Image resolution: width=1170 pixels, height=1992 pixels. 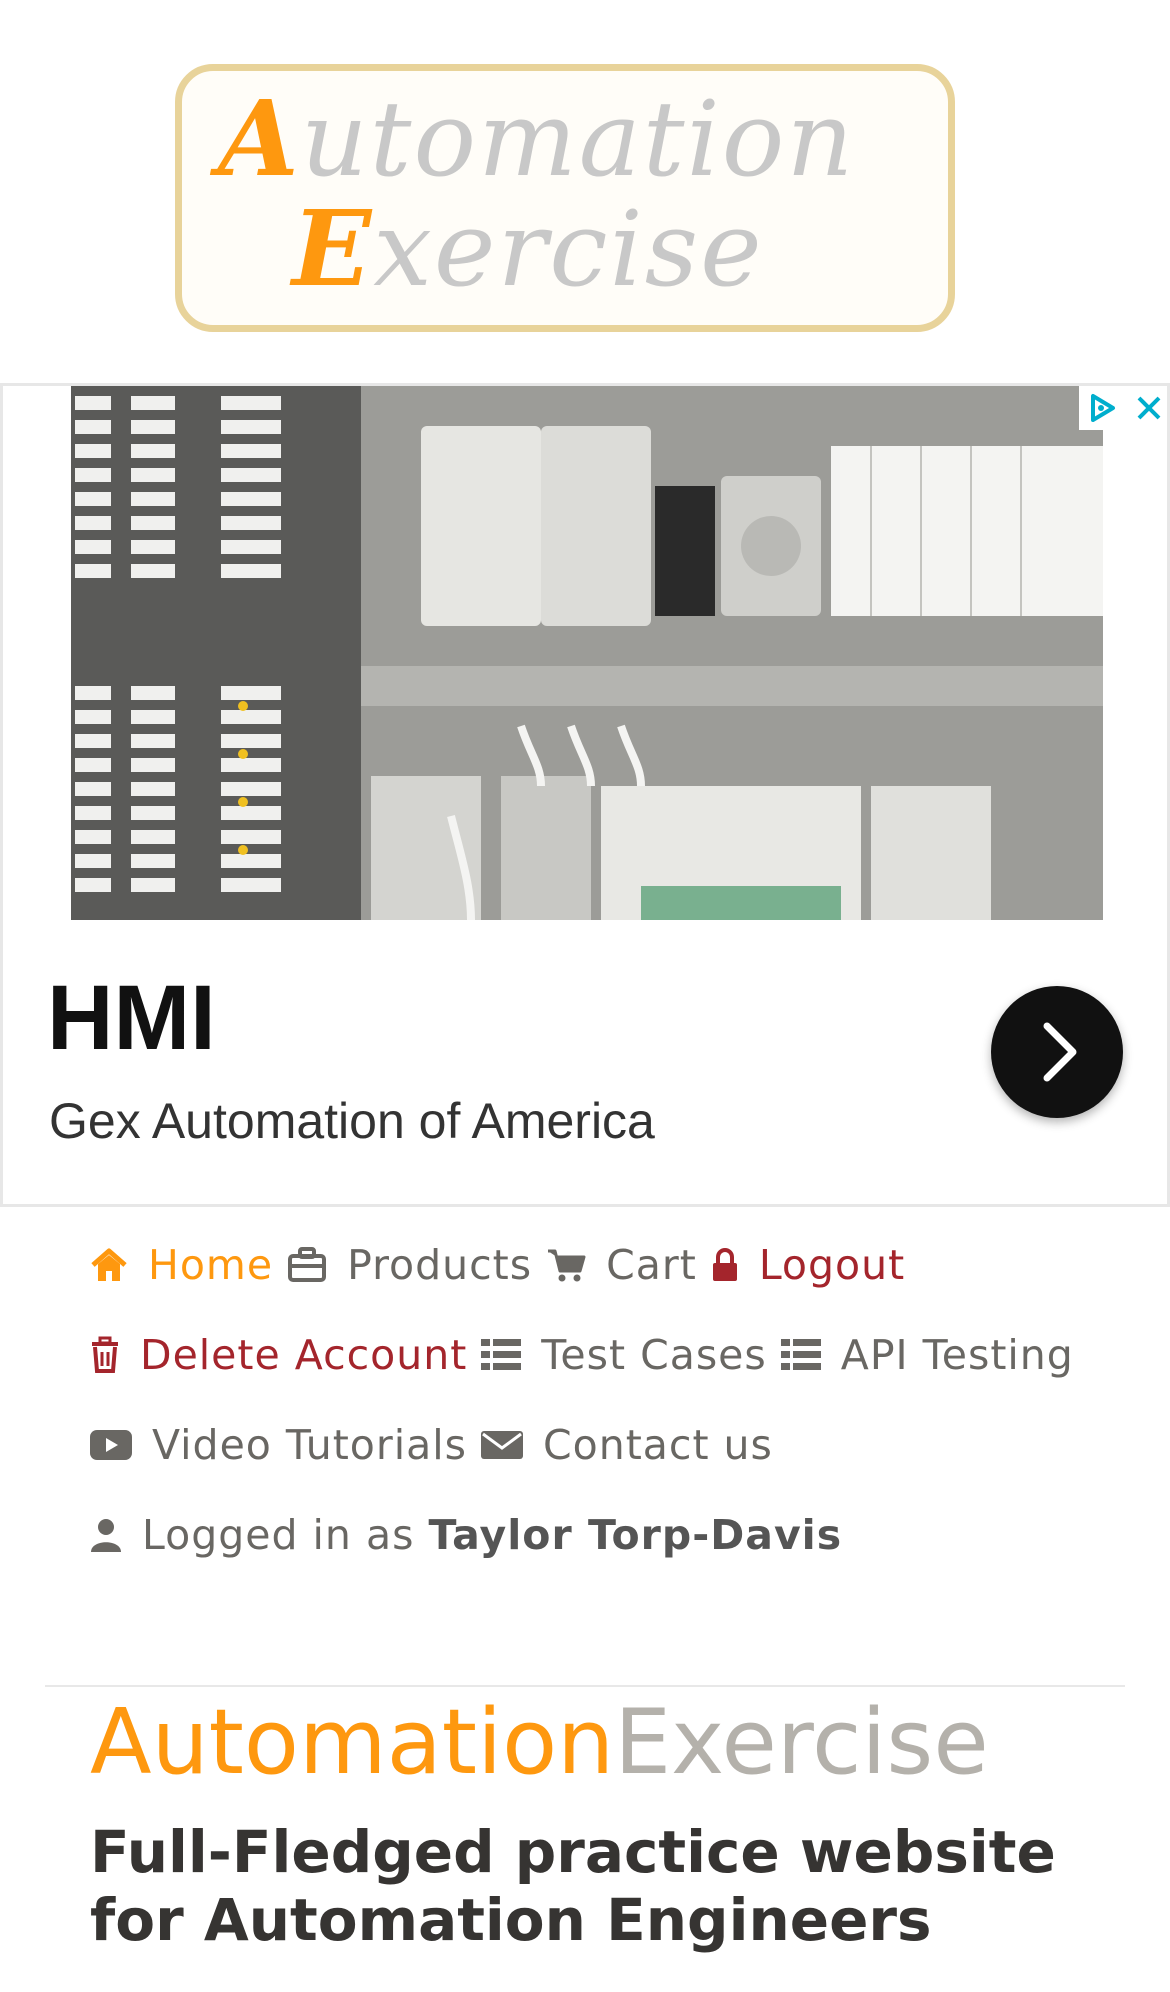 I want to click on adchoices-icon, so click(x=1124, y=408).